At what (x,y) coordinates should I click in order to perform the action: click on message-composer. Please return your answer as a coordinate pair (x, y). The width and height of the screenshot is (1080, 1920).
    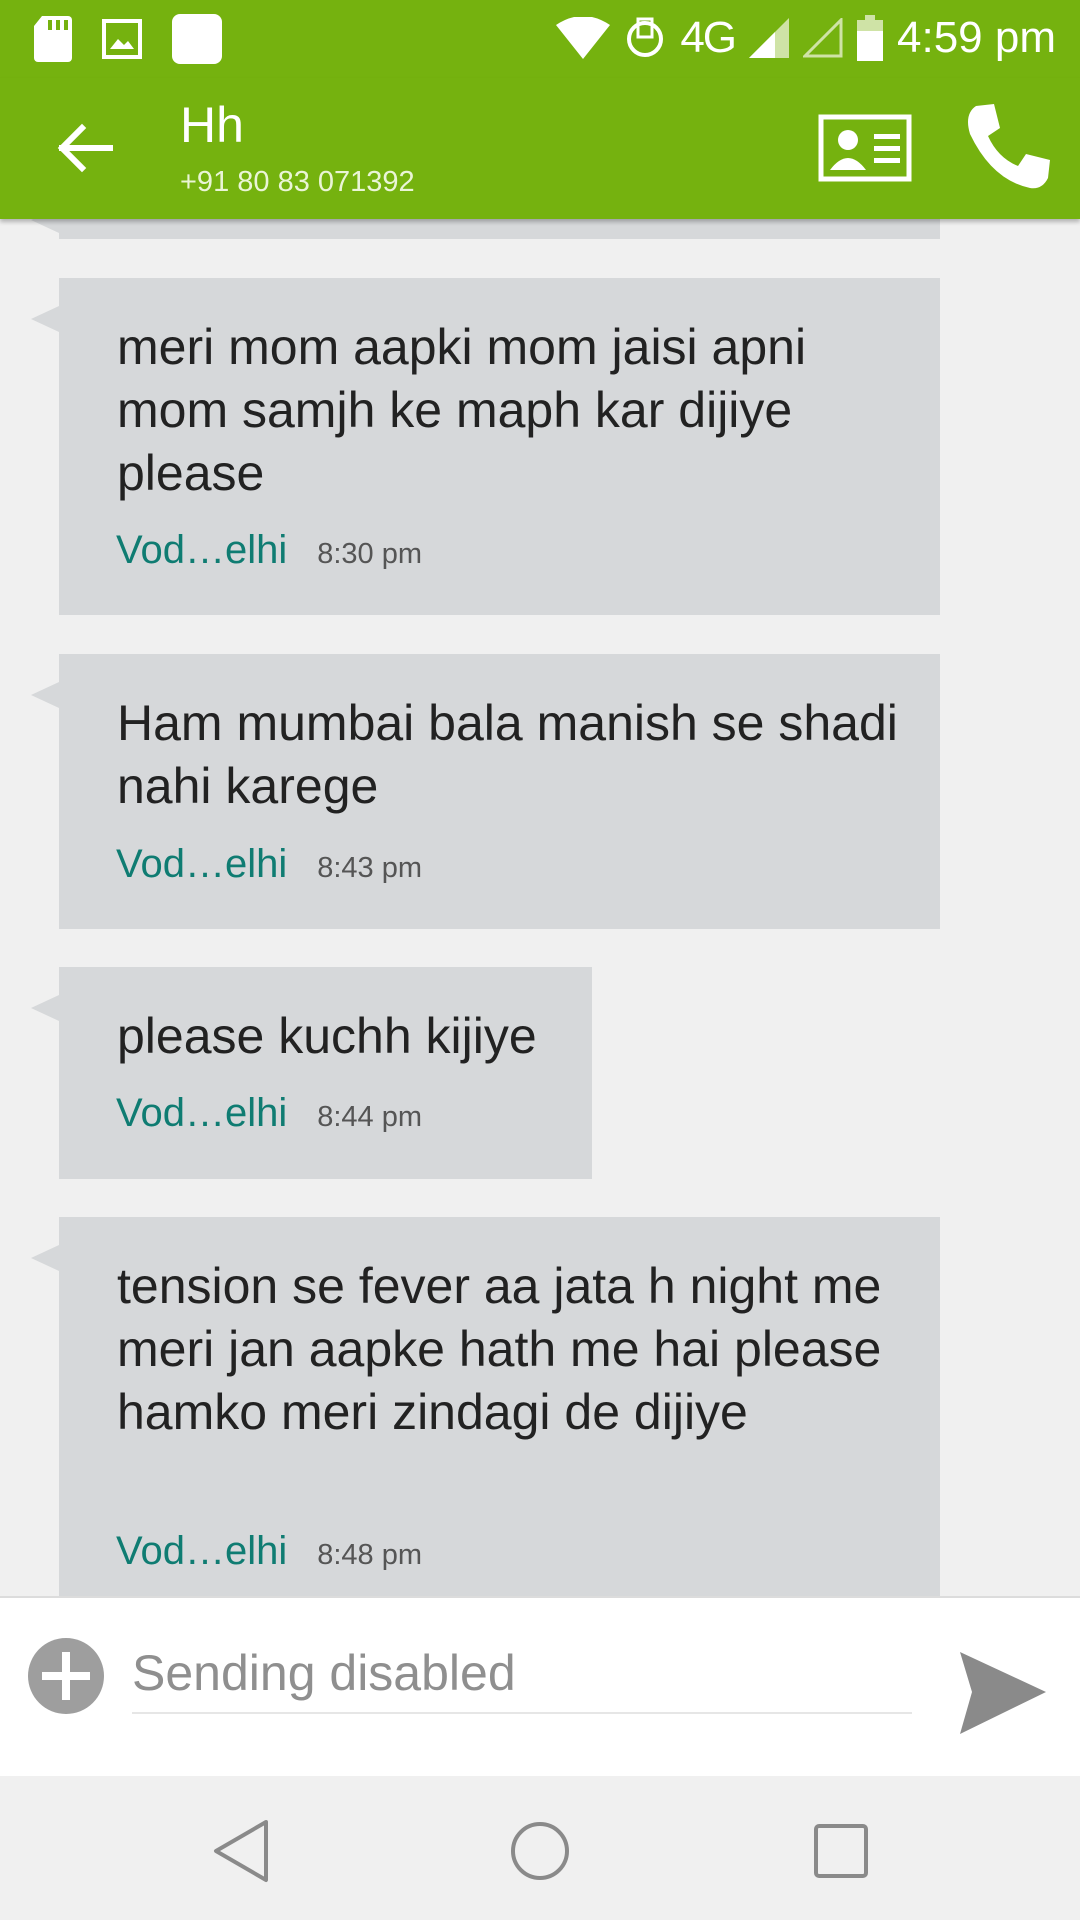
    Looking at the image, I should click on (540, 1686).